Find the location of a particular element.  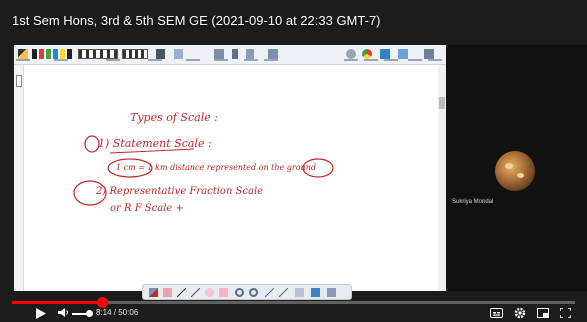

zoom-out-icon is located at coordinates (253, 292).